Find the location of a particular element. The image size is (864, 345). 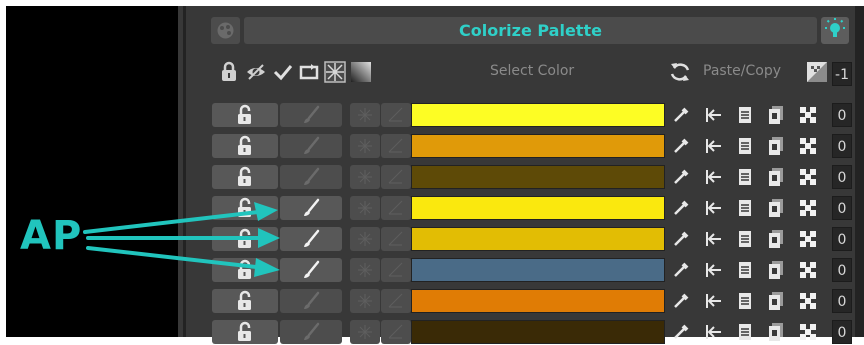

palette-settings-button is located at coordinates (225, 30).